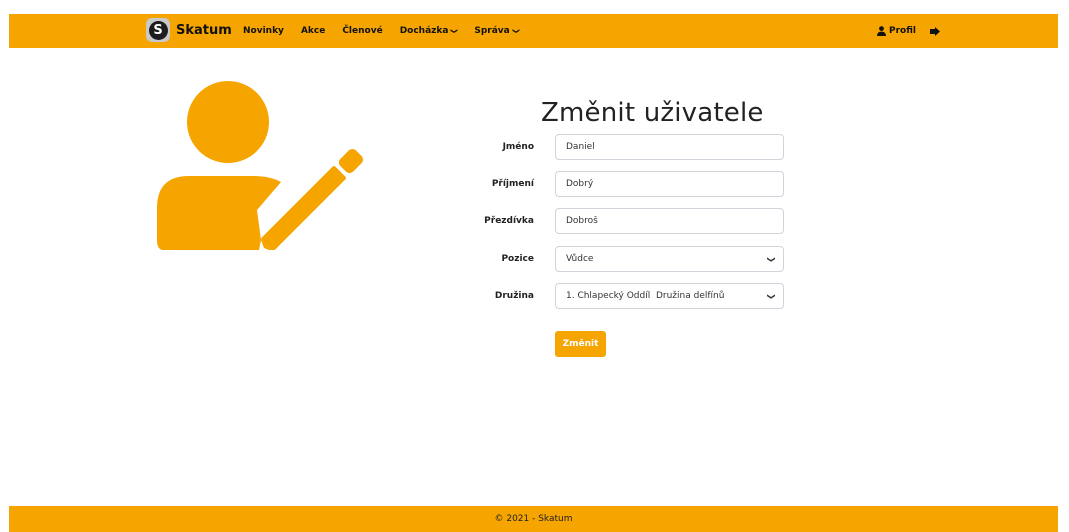 This screenshot has width=1069, height=532. Describe the element at coordinates (652, 113) in the screenshot. I see `page-title: Změnit uživatele` at that location.